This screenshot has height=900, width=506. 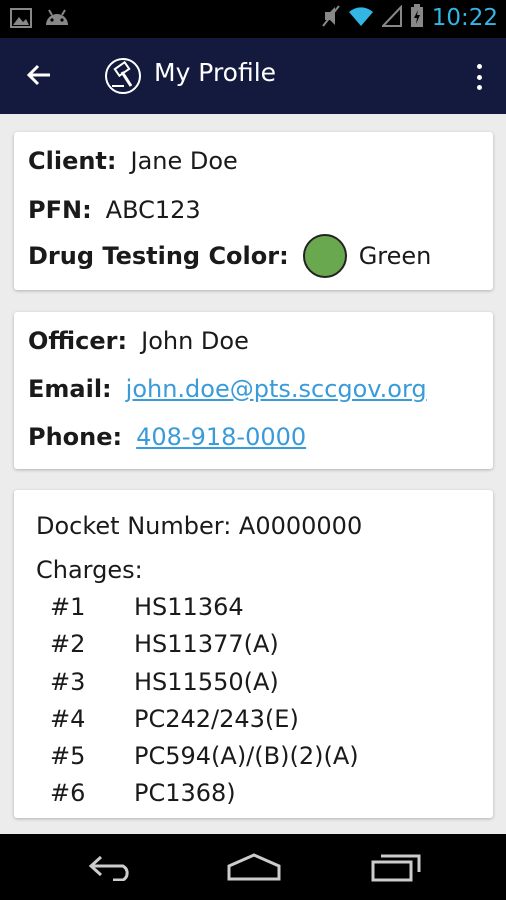 What do you see at coordinates (185, 793) in the screenshot?
I see `charge-code: PC1368)` at bounding box center [185, 793].